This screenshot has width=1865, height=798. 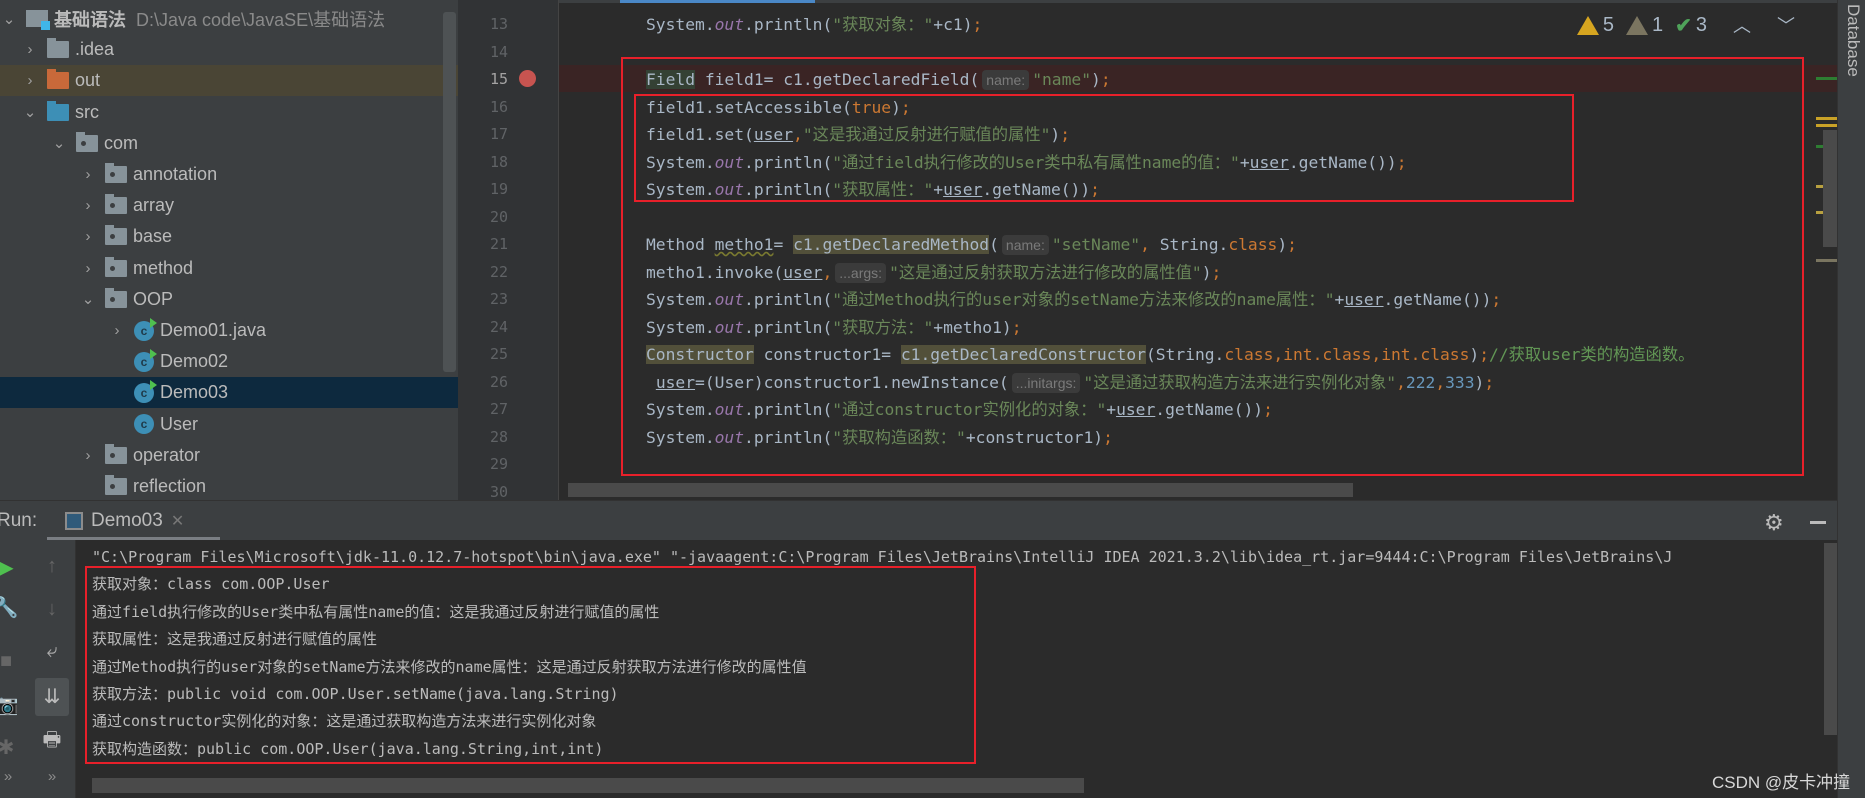 What do you see at coordinates (229, 174) in the screenshot?
I see `tree-item-annotation: › annotation` at bounding box center [229, 174].